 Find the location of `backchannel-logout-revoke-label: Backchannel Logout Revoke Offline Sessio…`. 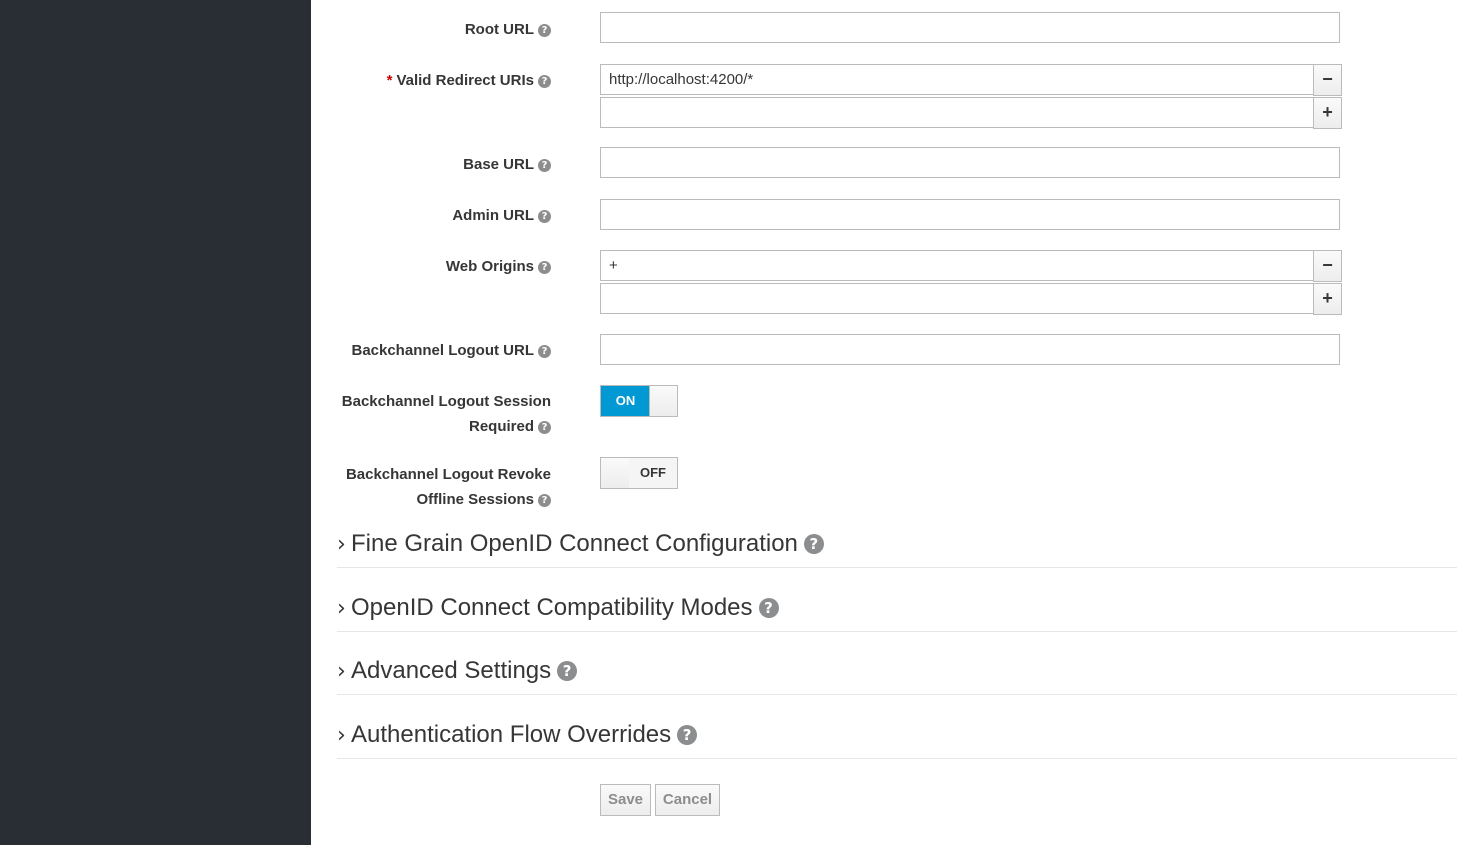

backchannel-logout-revoke-label: Backchannel Logout Revoke Offline Sessio… is located at coordinates (448, 487).